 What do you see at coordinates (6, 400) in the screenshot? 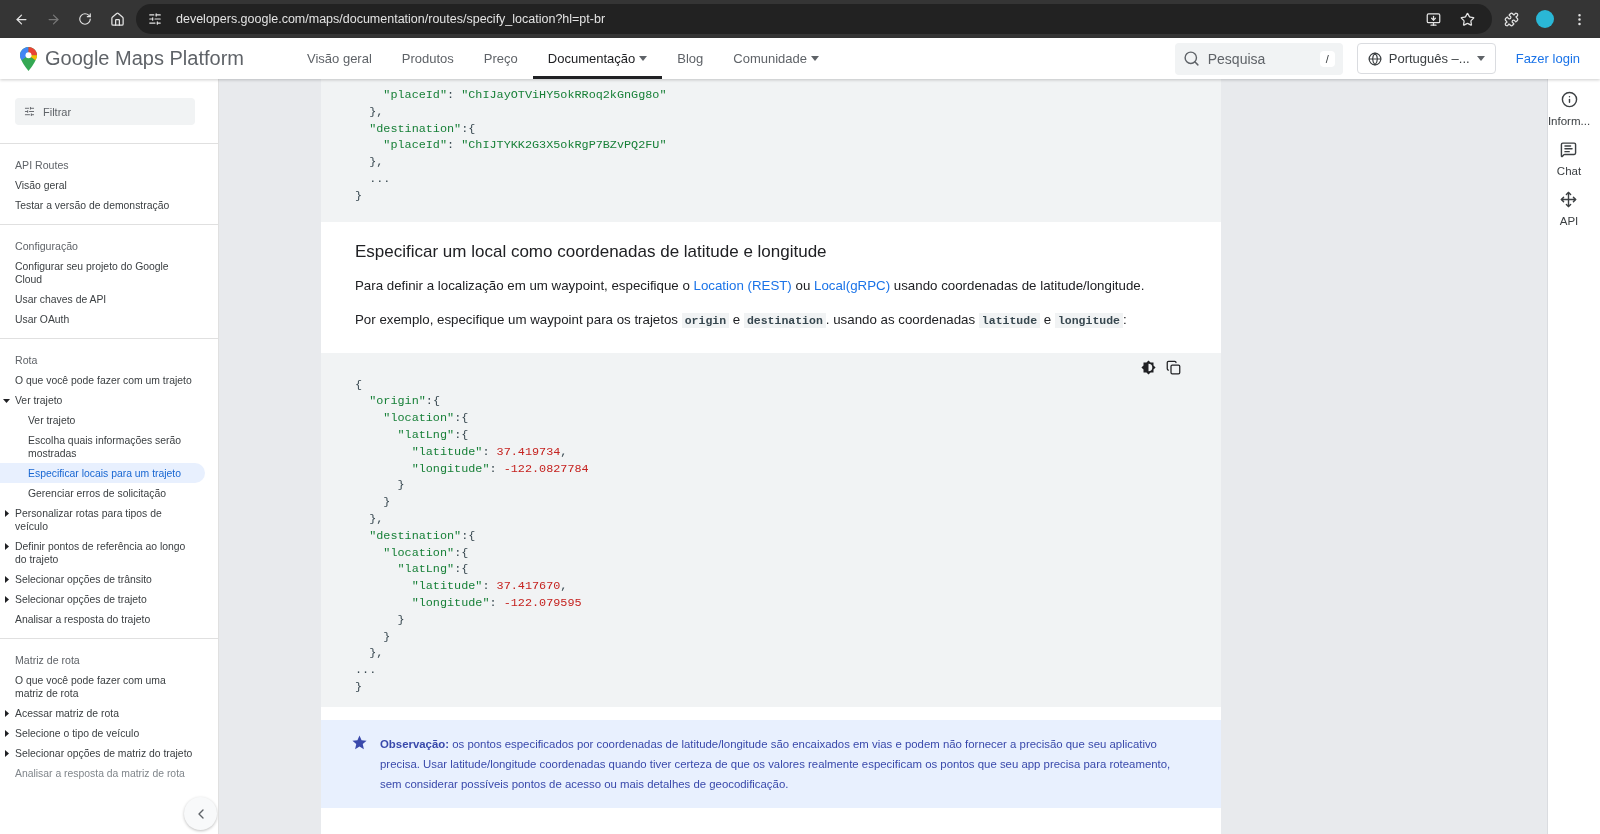
I see `caret-down-icon` at bounding box center [6, 400].